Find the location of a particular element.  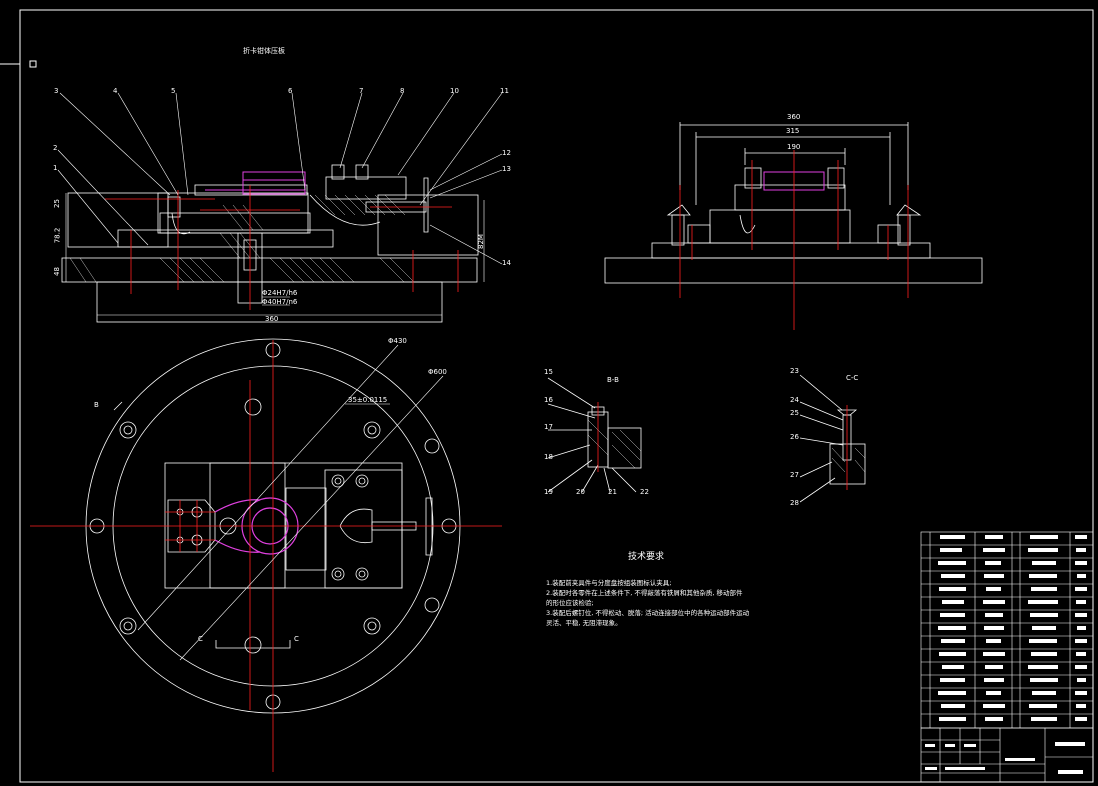

dim-fit-2: Φ40H7/n6 is located at coordinates (280, 302).